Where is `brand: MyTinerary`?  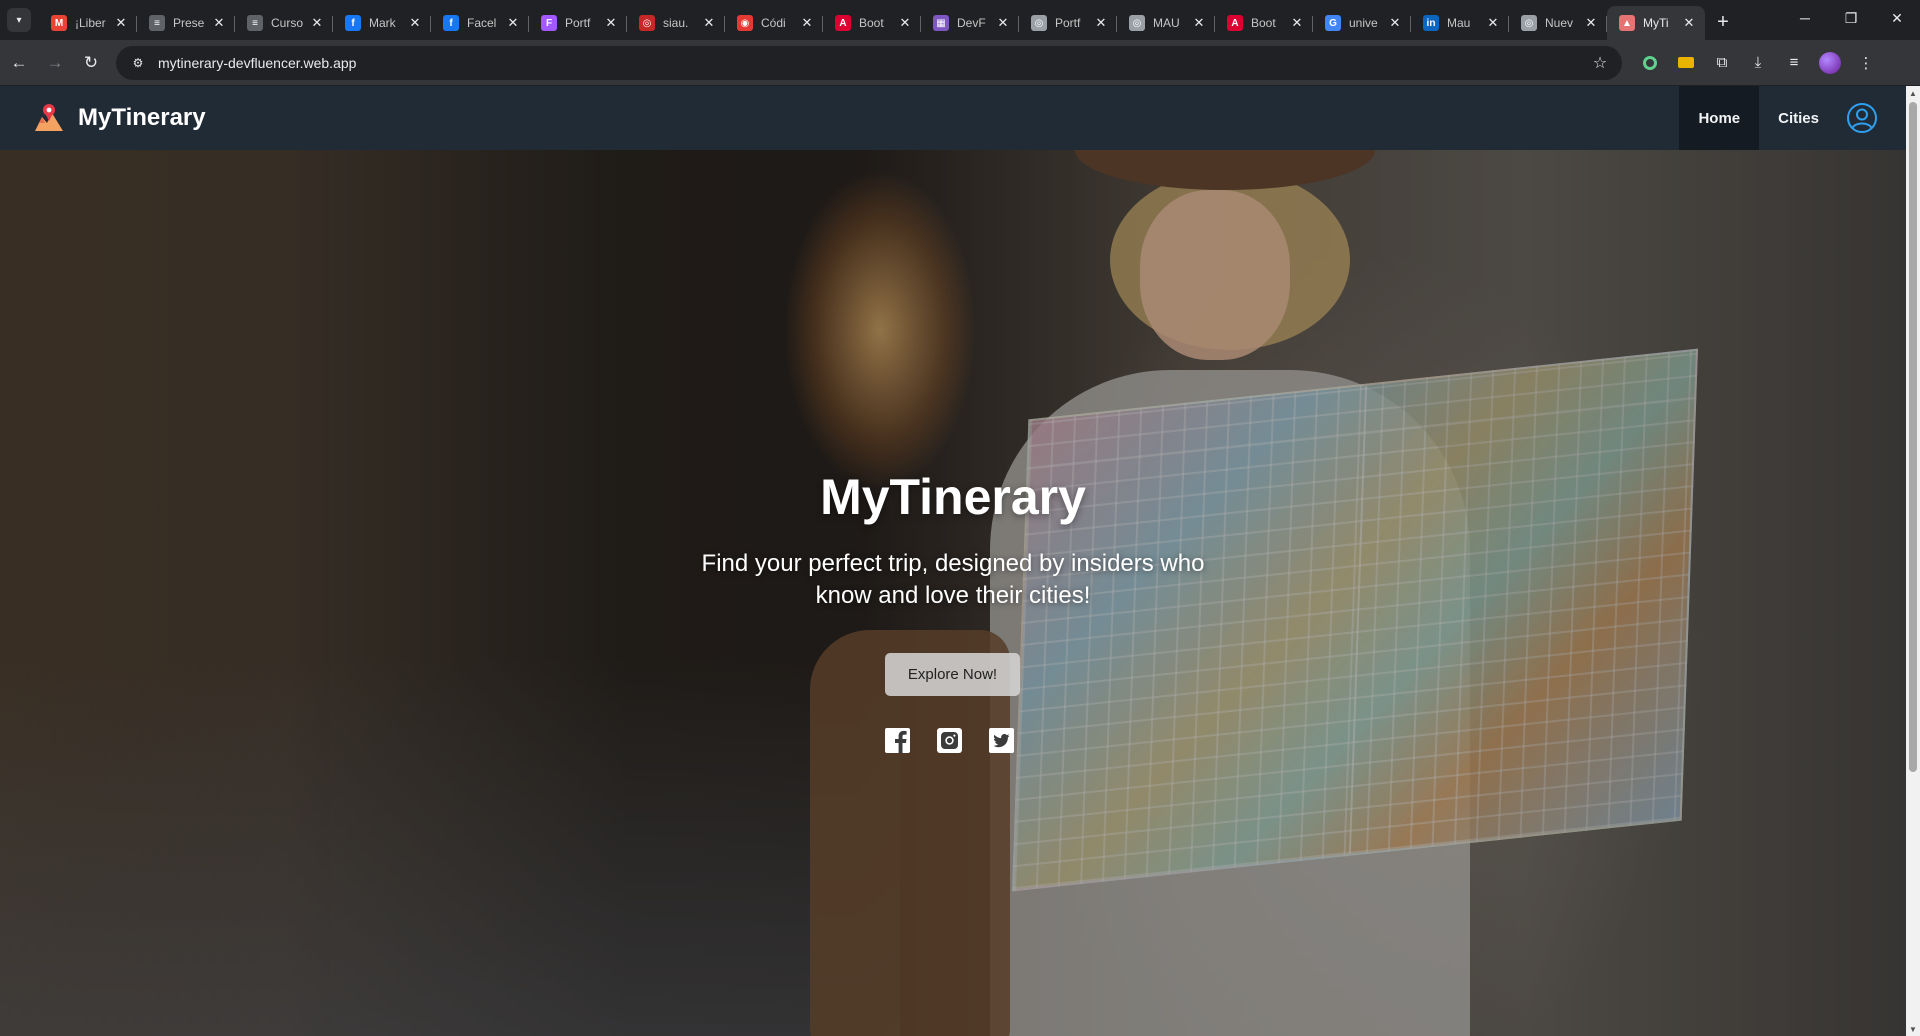
brand: MyTinerary is located at coordinates (119, 118).